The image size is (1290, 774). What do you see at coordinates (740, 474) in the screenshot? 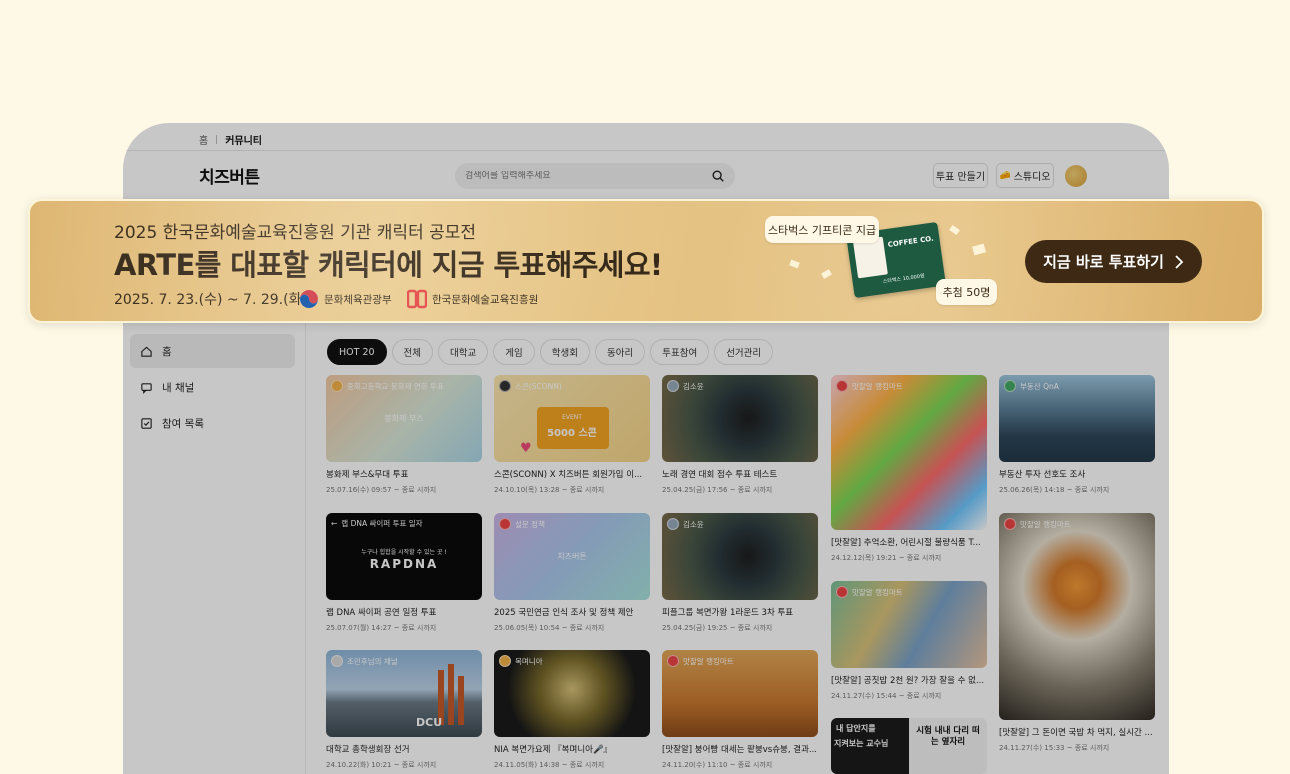
I see `card-title: 노래 경연 대회 점수 투표 테스트` at bounding box center [740, 474].